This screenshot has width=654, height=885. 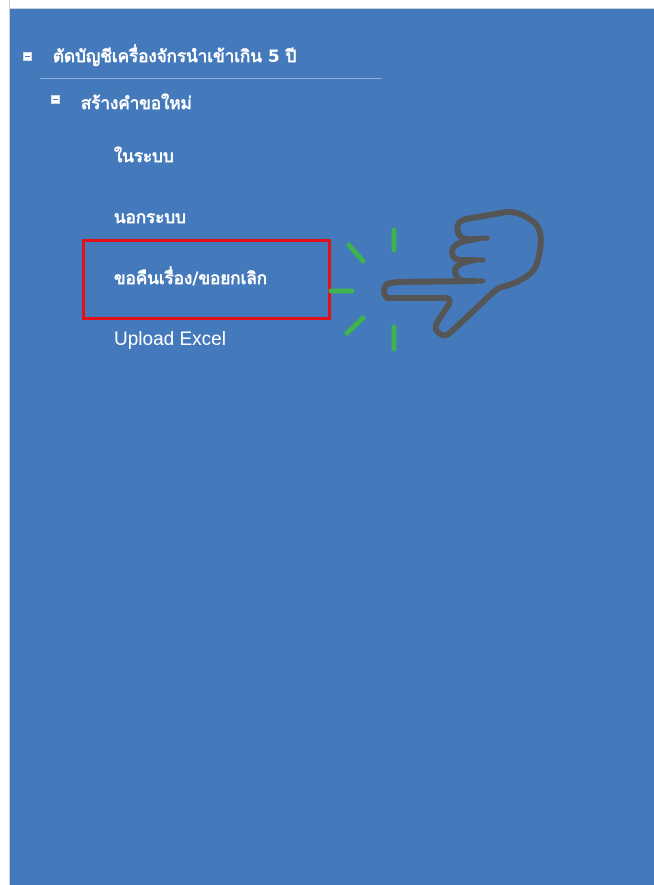 I want to click on root-expand-toggle, so click(x=27, y=56).